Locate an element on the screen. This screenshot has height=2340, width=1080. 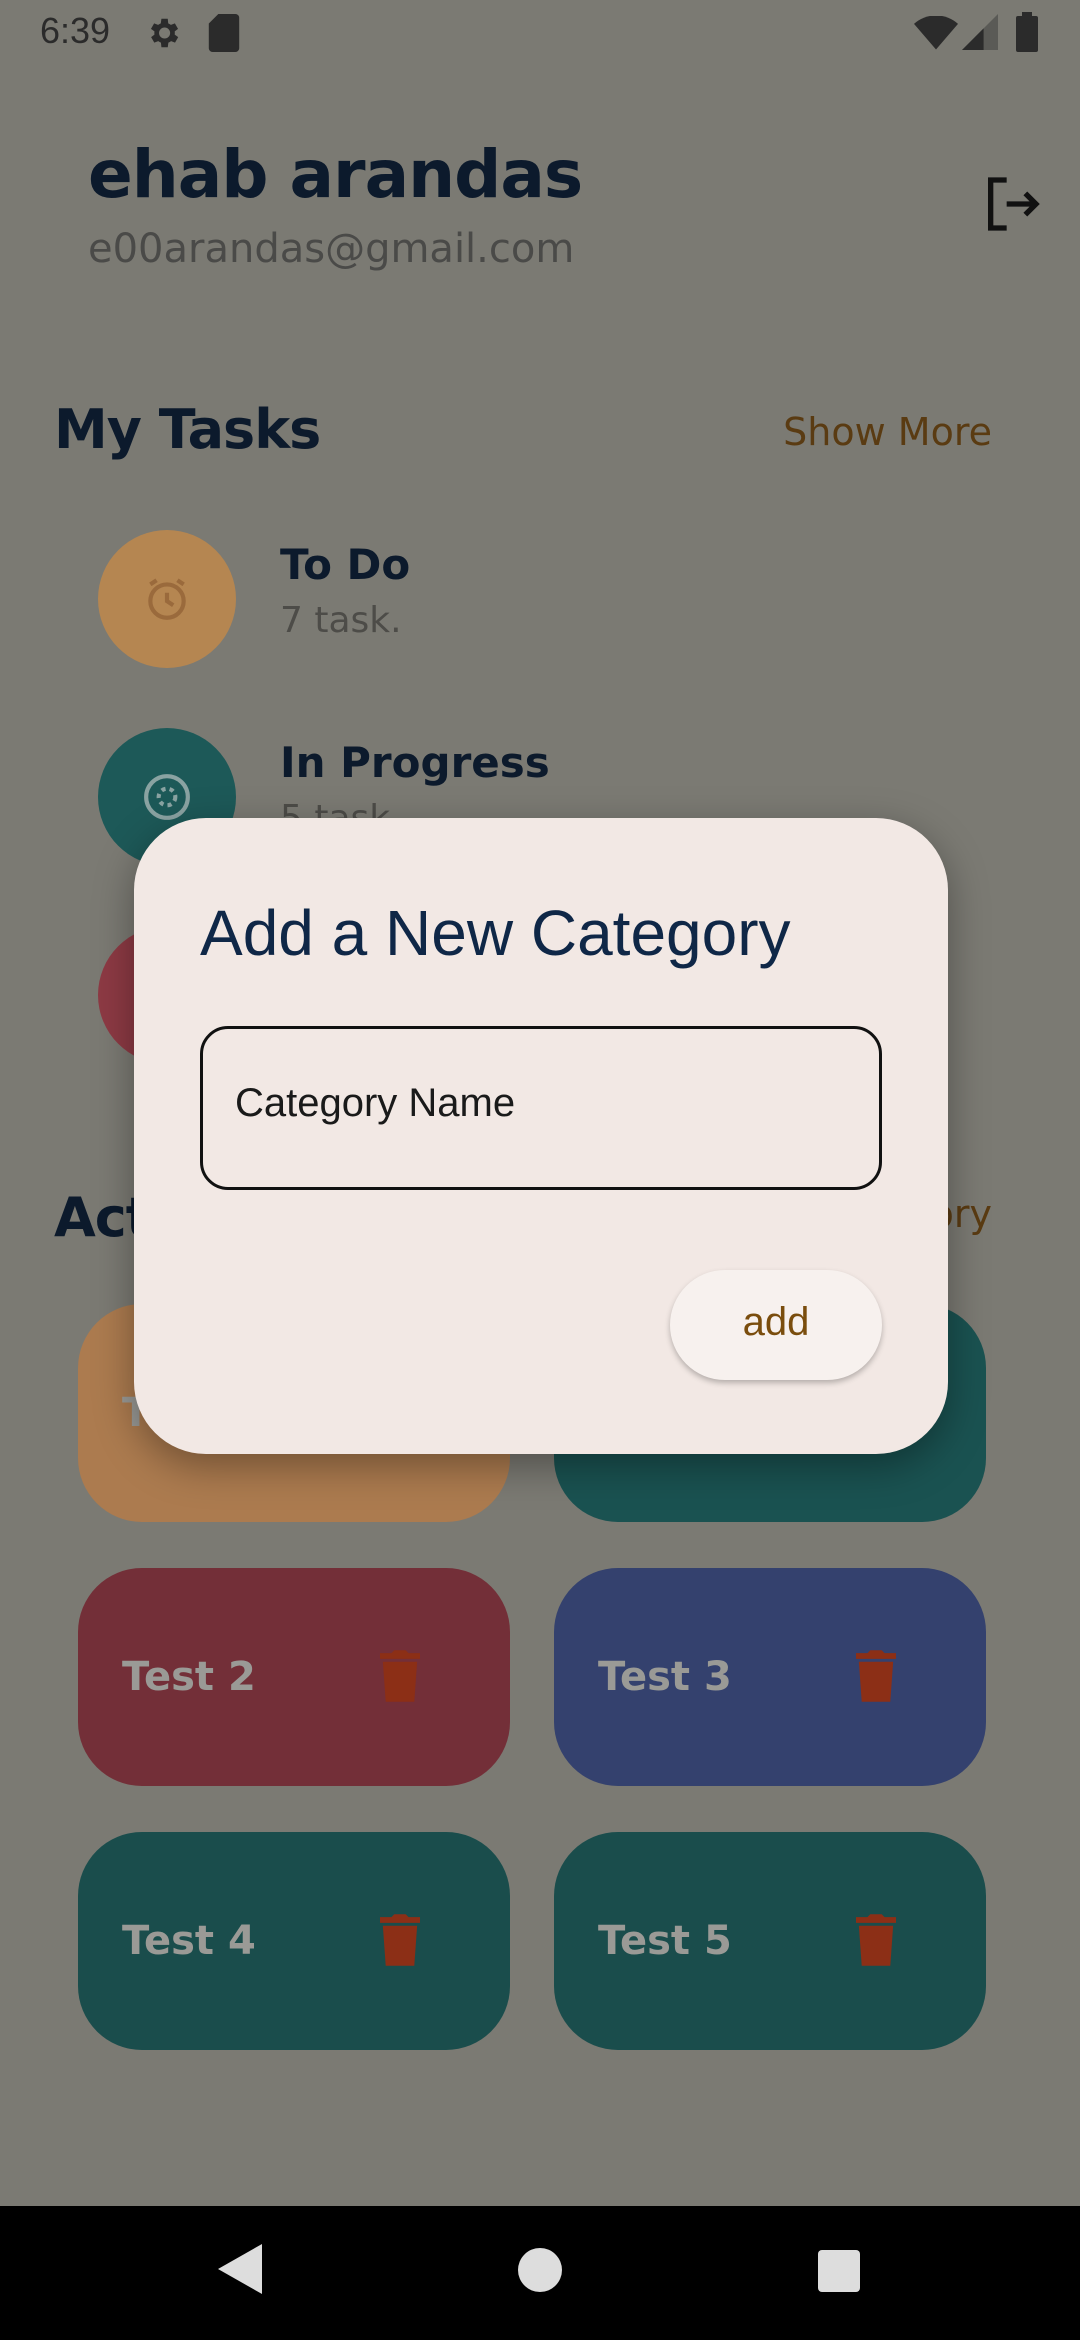
add-button: add is located at coordinates (776, 1325).